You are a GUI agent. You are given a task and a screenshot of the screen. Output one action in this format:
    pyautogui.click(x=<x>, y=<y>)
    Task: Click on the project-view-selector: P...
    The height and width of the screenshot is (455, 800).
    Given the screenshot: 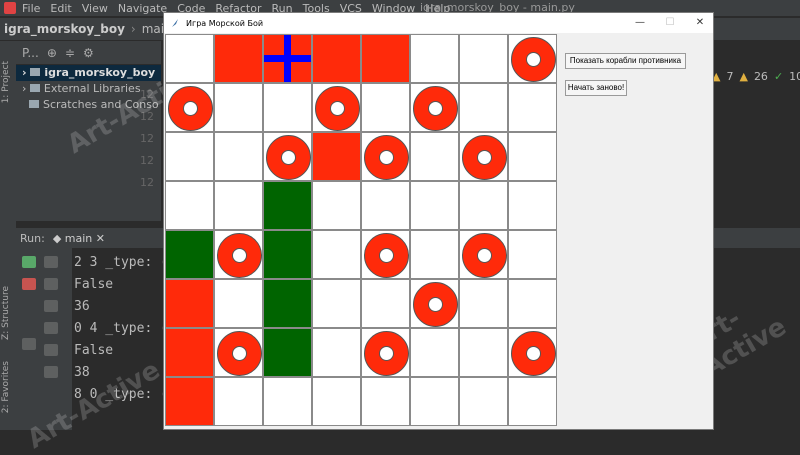 What is the action you would take?
    pyautogui.click(x=30, y=53)
    